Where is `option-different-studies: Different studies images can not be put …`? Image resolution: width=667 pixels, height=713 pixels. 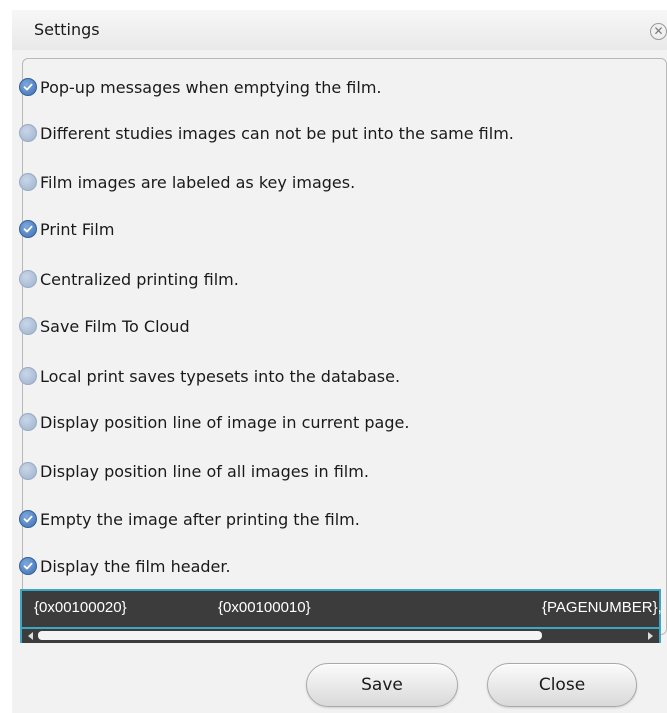
option-different-studies: Different studies images can not be put … is located at coordinates (266, 133).